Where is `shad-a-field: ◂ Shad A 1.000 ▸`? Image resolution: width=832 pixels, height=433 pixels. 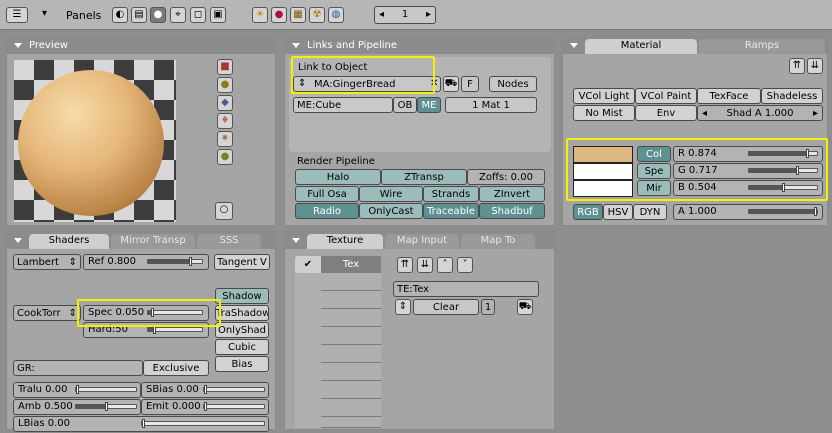 shad-a-field: ◂ Shad A 1.000 ▸ is located at coordinates (760, 113).